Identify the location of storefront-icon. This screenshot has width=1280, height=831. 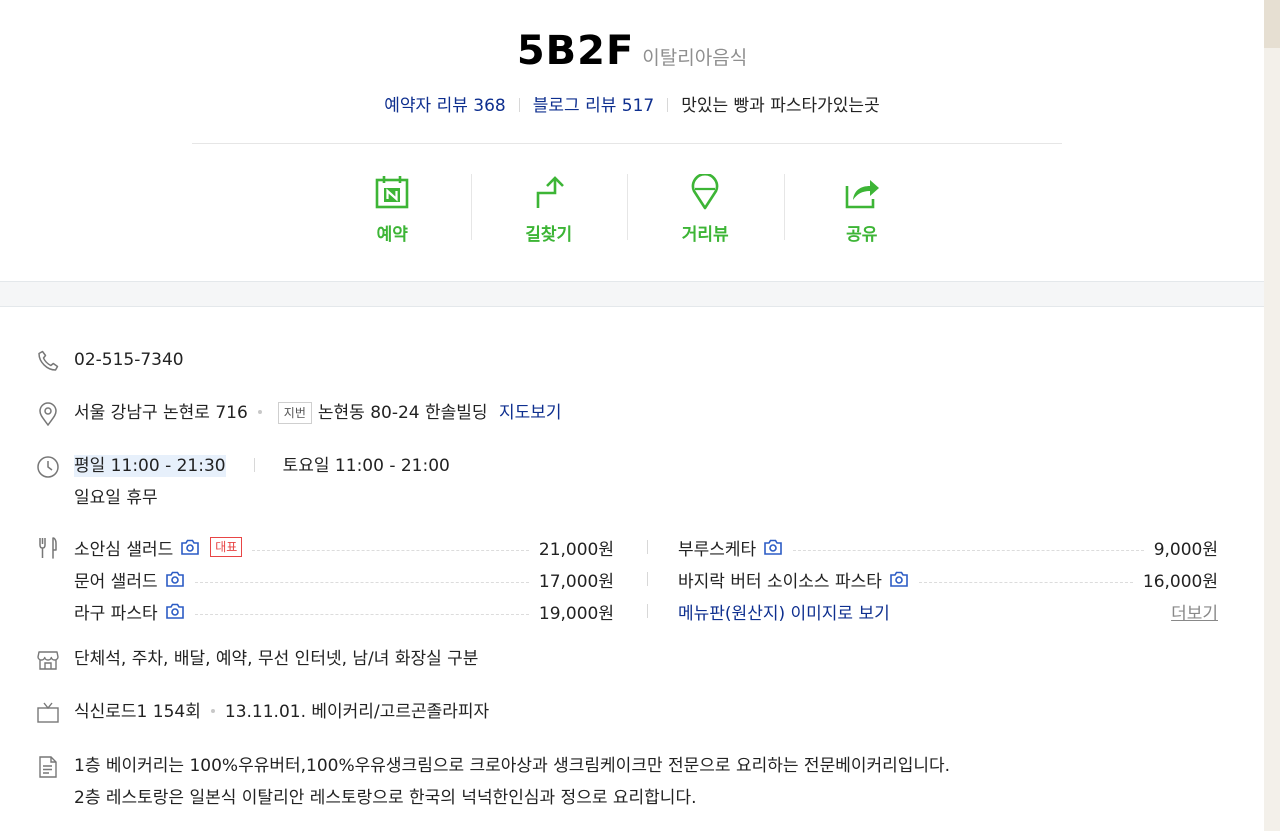
(48, 660).